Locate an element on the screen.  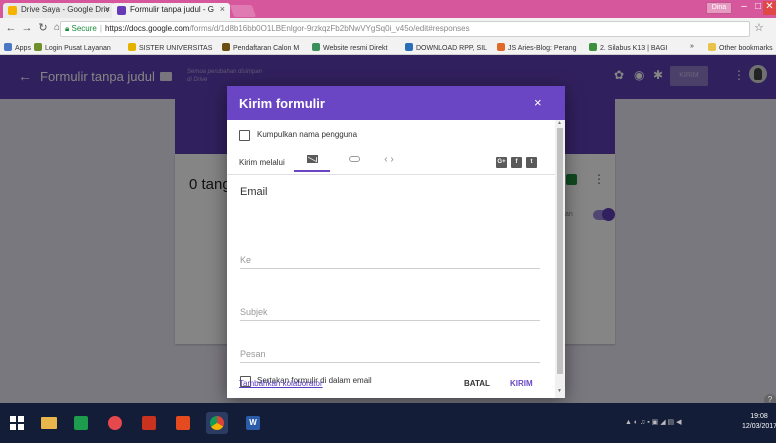
message-field is located at coordinates (390, 354).